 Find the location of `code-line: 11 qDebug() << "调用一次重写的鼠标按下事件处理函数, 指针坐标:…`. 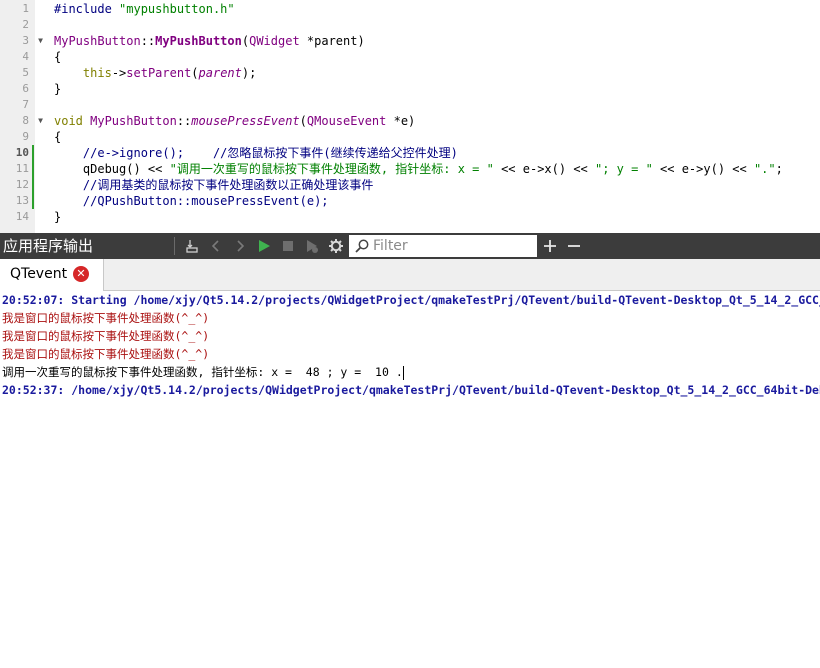

code-line: 11 qDebug() << "调用一次重写的鼠标按下事件处理函数, 指针坐标:… is located at coordinates (410, 169).